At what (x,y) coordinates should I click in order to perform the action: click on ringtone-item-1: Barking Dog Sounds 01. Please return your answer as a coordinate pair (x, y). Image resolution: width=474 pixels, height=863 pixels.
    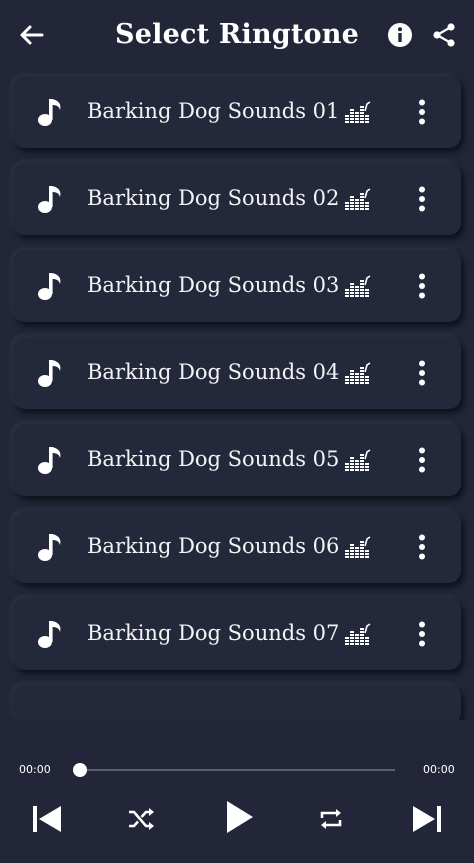
    Looking at the image, I should click on (237, 112).